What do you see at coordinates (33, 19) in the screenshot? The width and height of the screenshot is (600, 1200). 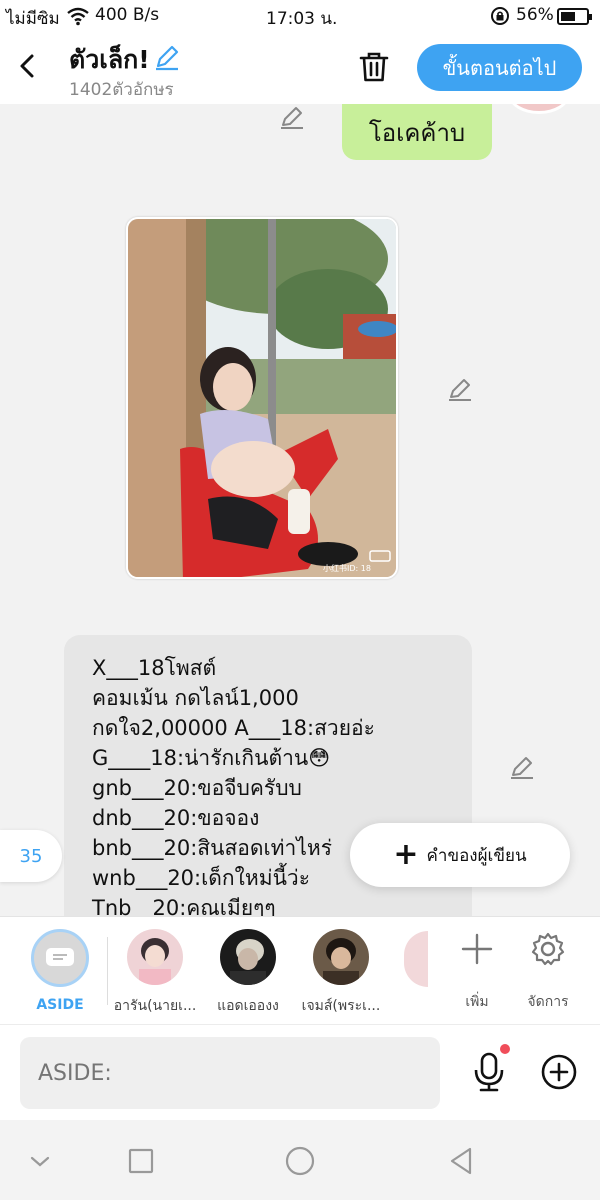 I see `carrier-label: ไม่มีซิม` at bounding box center [33, 19].